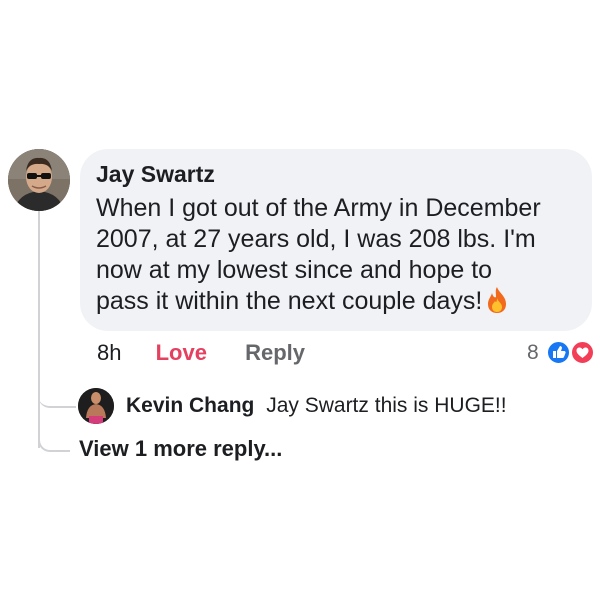 Image resolution: width=600 pixels, height=600 pixels. Describe the element at coordinates (109, 353) in the screenshot. I see `comment-timestamp: 8h` at that location.